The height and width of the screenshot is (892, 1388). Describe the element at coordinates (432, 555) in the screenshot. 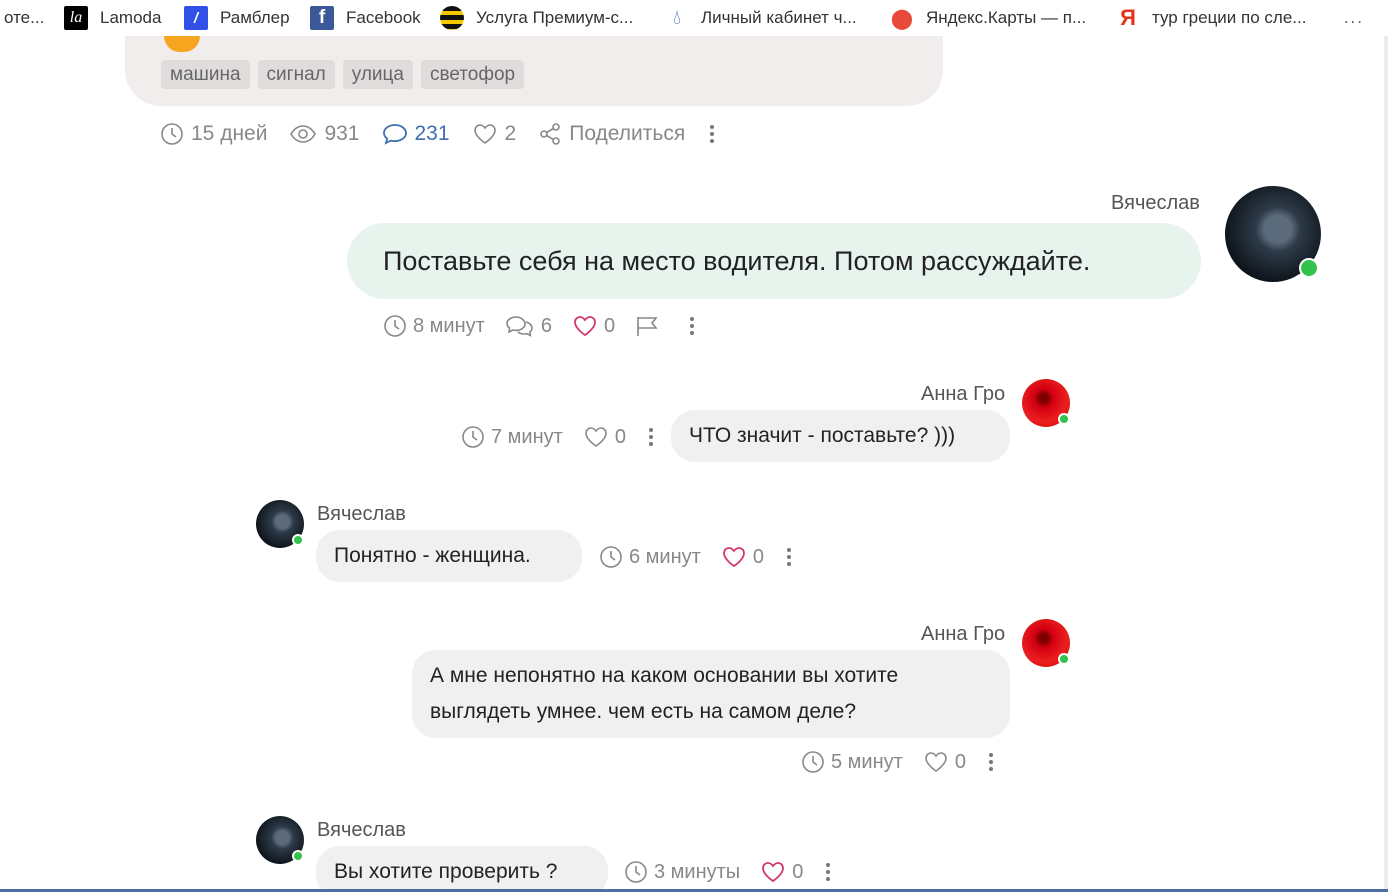

I see `comment-text: Понятно - женщина.` at that location.